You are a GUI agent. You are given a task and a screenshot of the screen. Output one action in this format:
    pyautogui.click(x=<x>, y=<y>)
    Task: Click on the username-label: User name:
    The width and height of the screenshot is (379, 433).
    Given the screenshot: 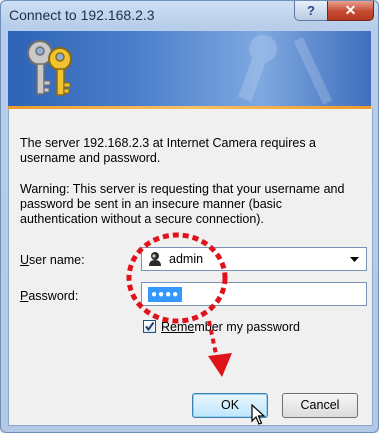 What is the action you would take?
    pyautogui.click(x=52, y=260)
    